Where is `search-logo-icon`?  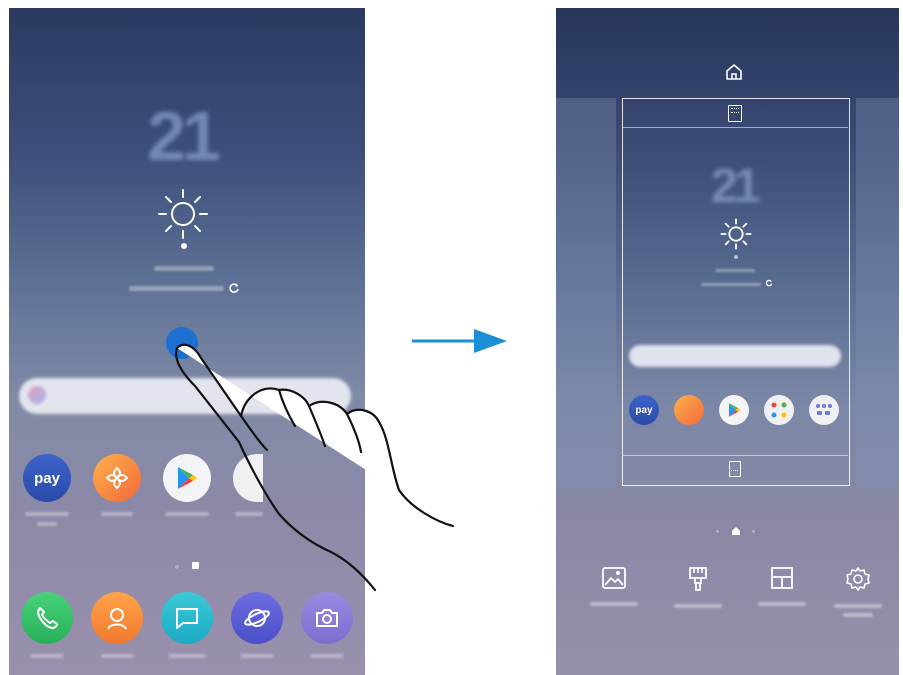 search-logo-icon is located at coordinates (37, 395).